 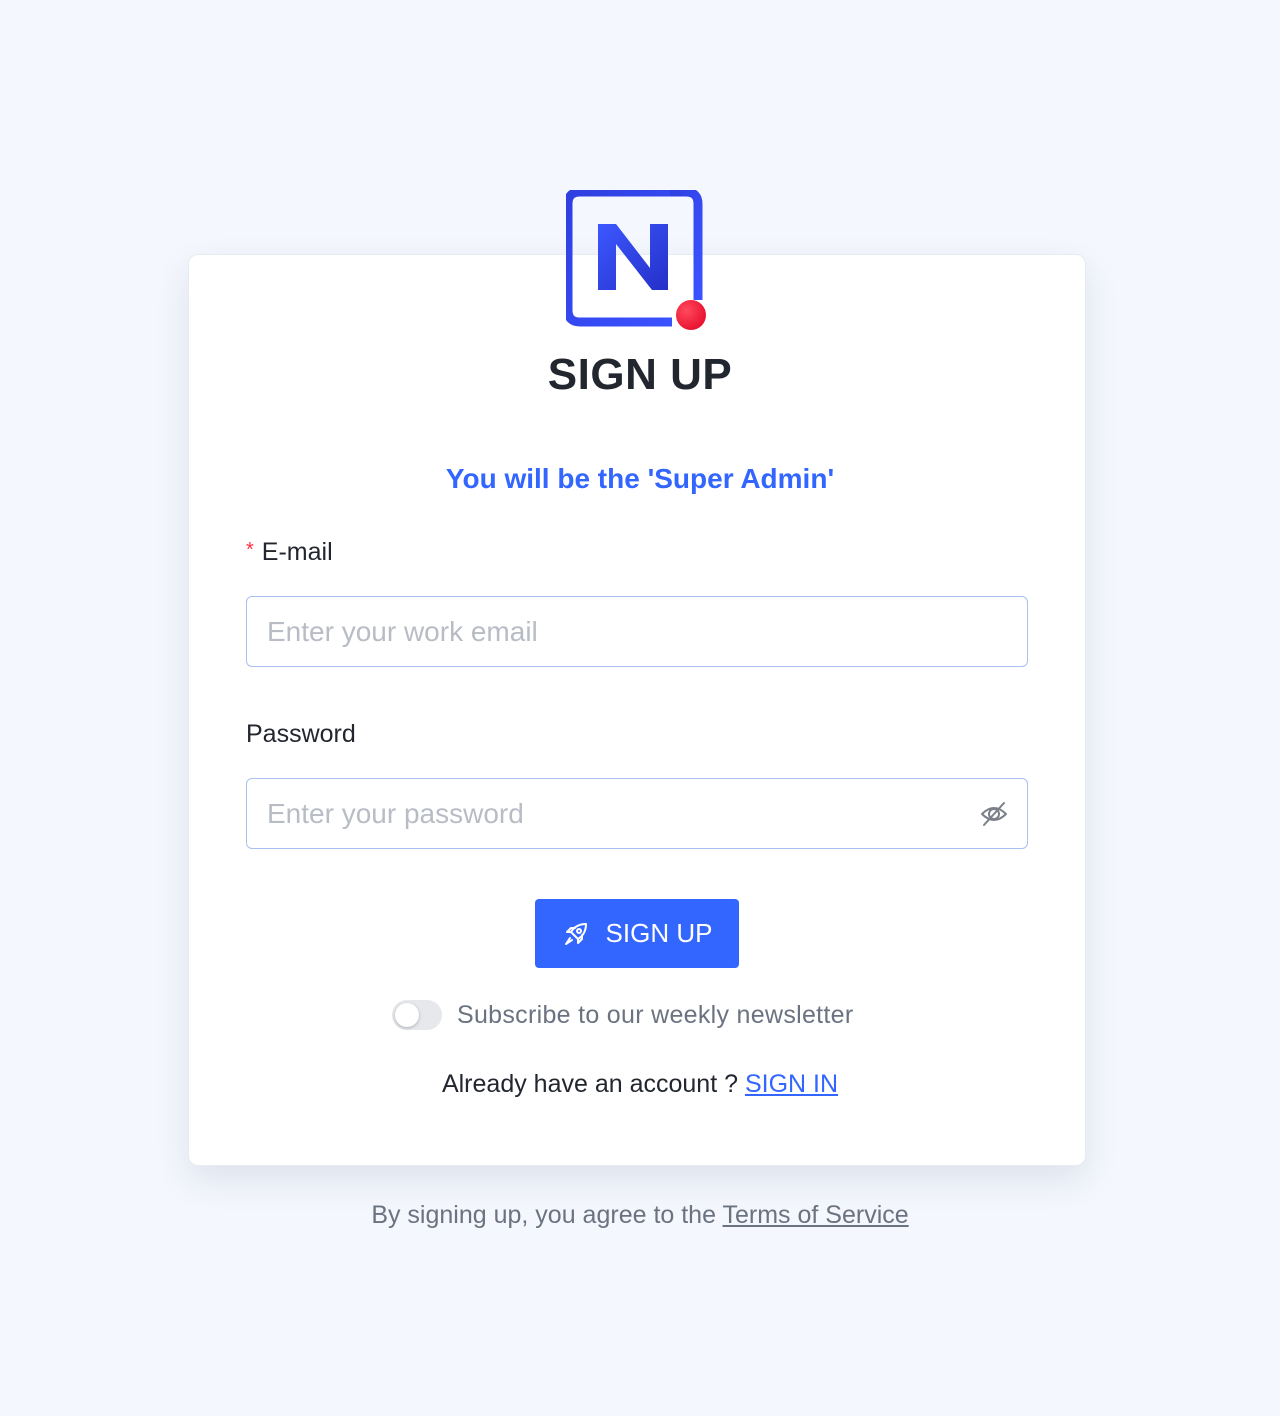 I want to click on signin-row: Already have an account ? SIGN IN, so click(x=640, y=1084).